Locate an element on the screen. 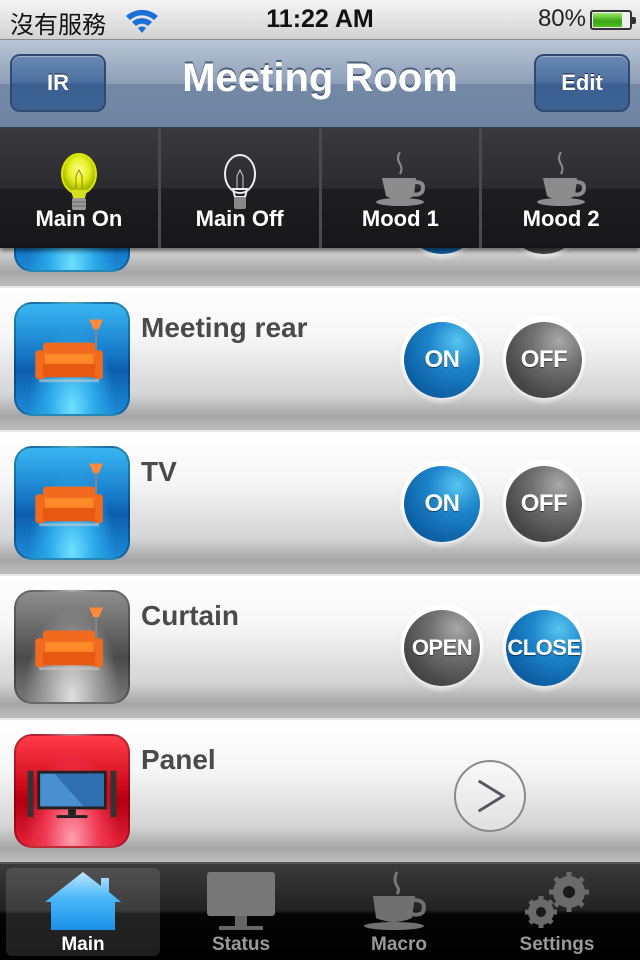 The image size is (640, 960). monitor-icon is located at coordinates (241, 901).